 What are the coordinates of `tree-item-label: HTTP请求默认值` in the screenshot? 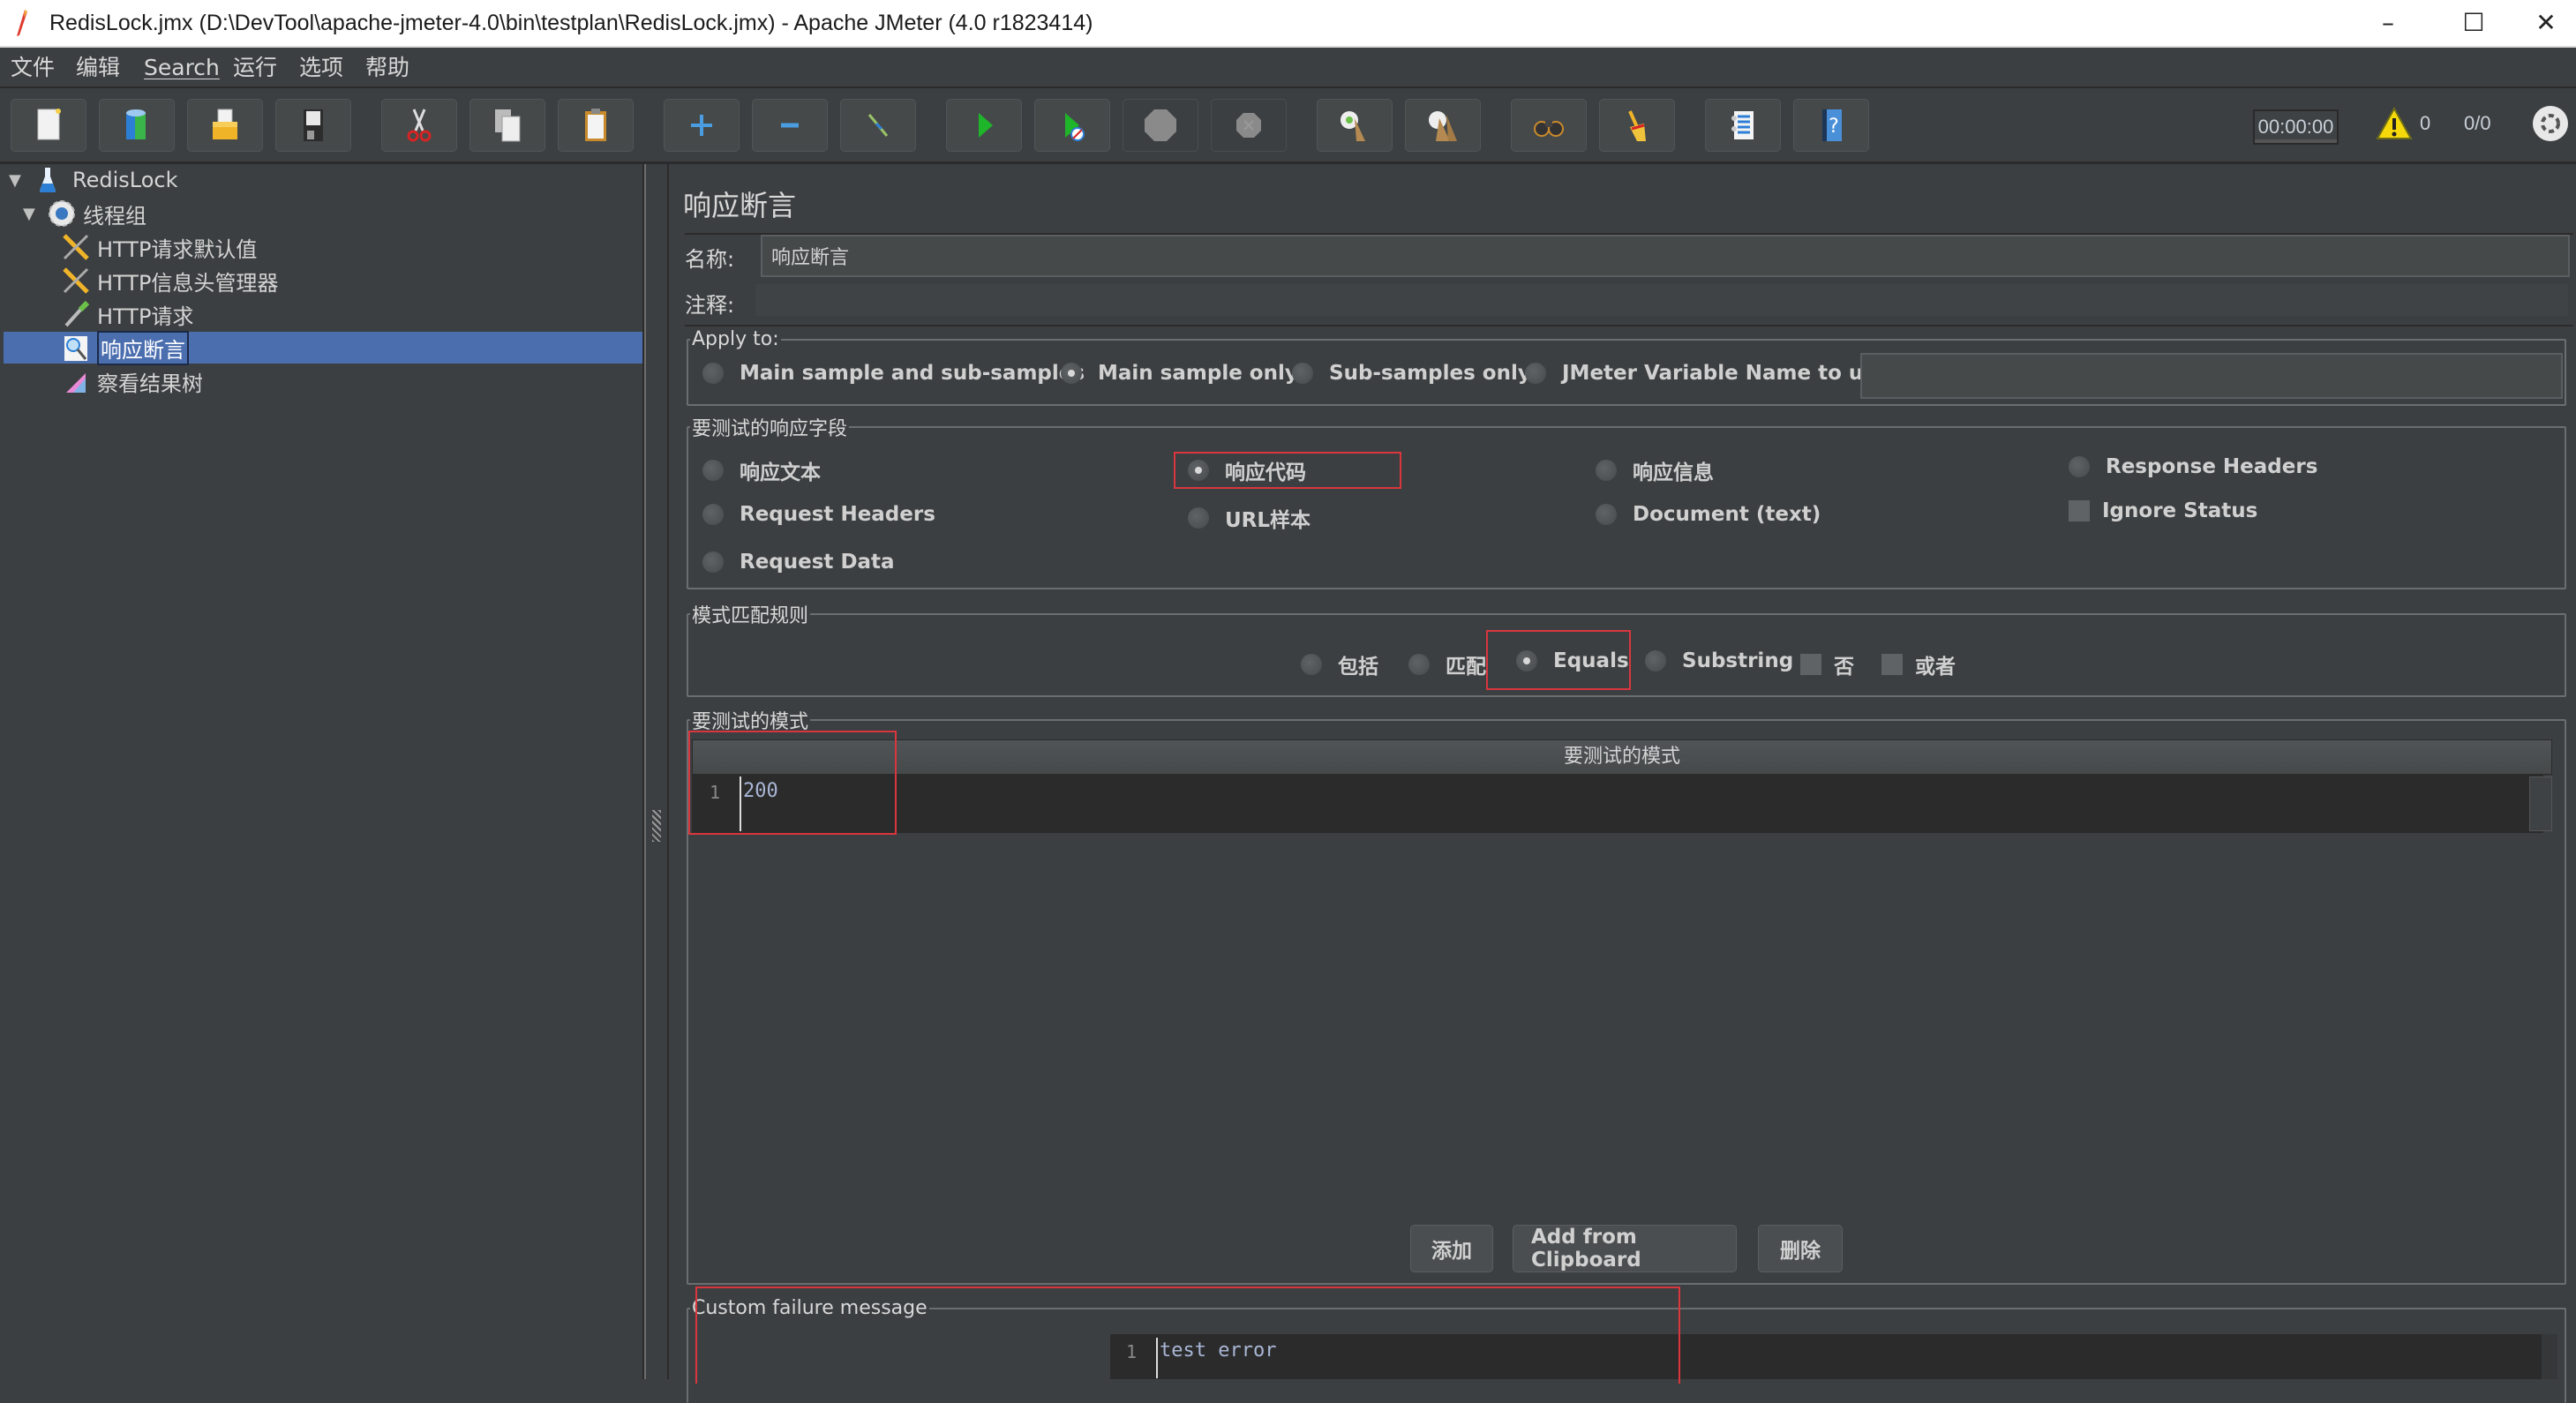 It's located at (177, 249).